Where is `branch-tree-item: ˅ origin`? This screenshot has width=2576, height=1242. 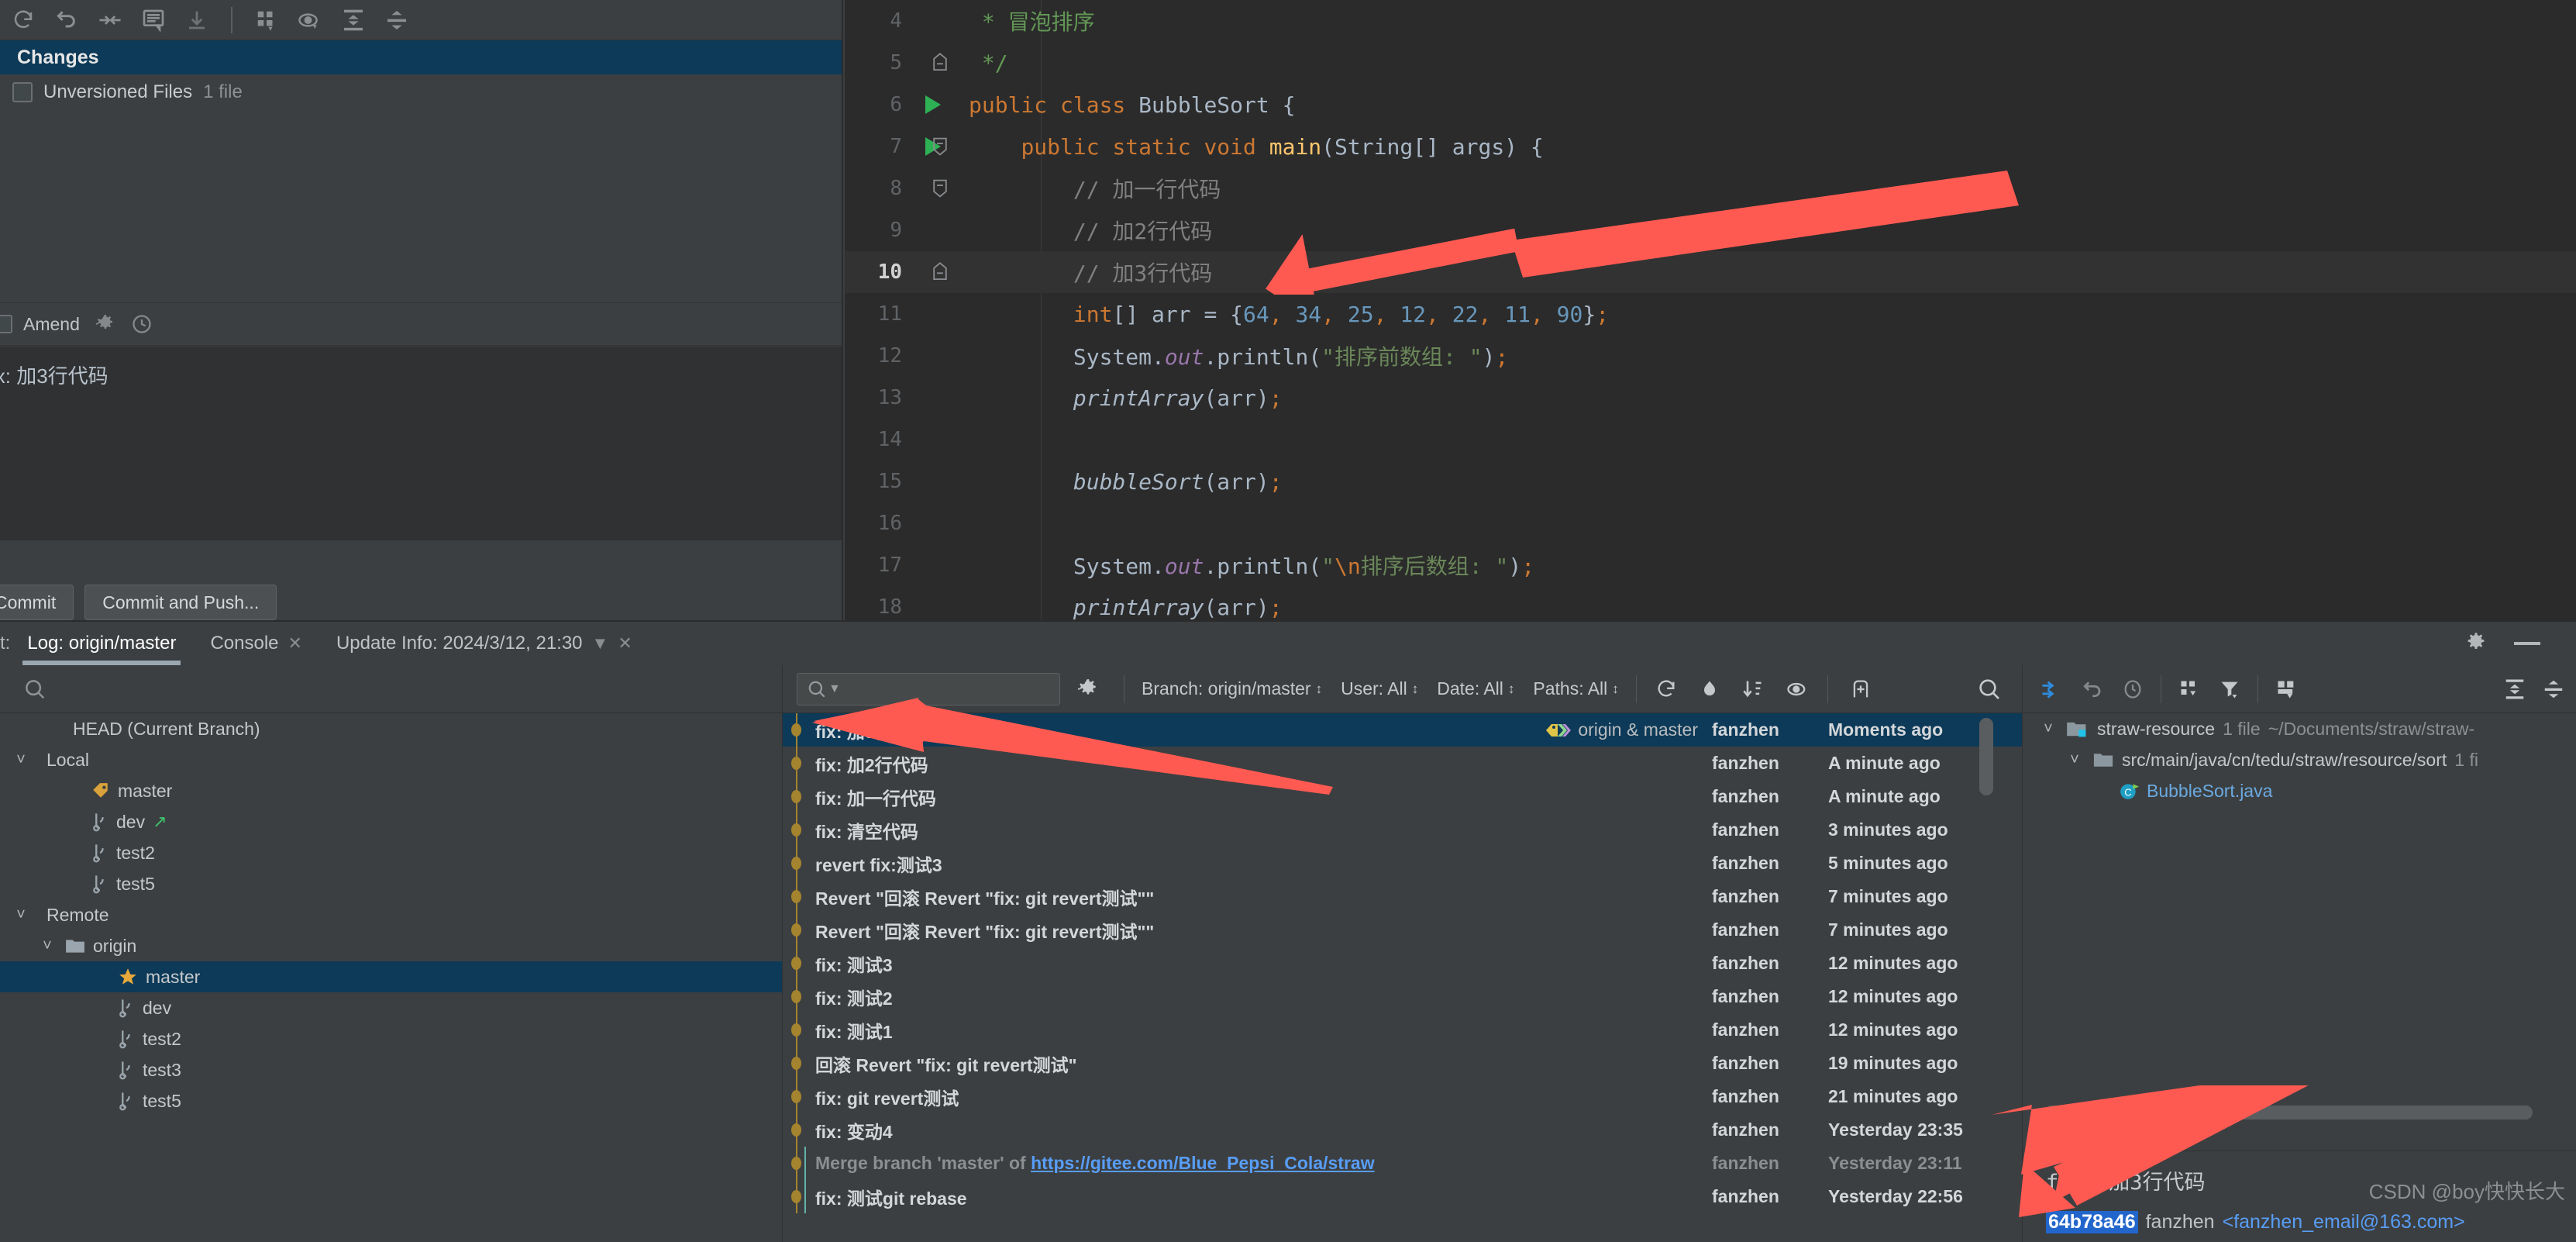 branch-tree-item: ˅ origin is located at coordinates (391, 945).